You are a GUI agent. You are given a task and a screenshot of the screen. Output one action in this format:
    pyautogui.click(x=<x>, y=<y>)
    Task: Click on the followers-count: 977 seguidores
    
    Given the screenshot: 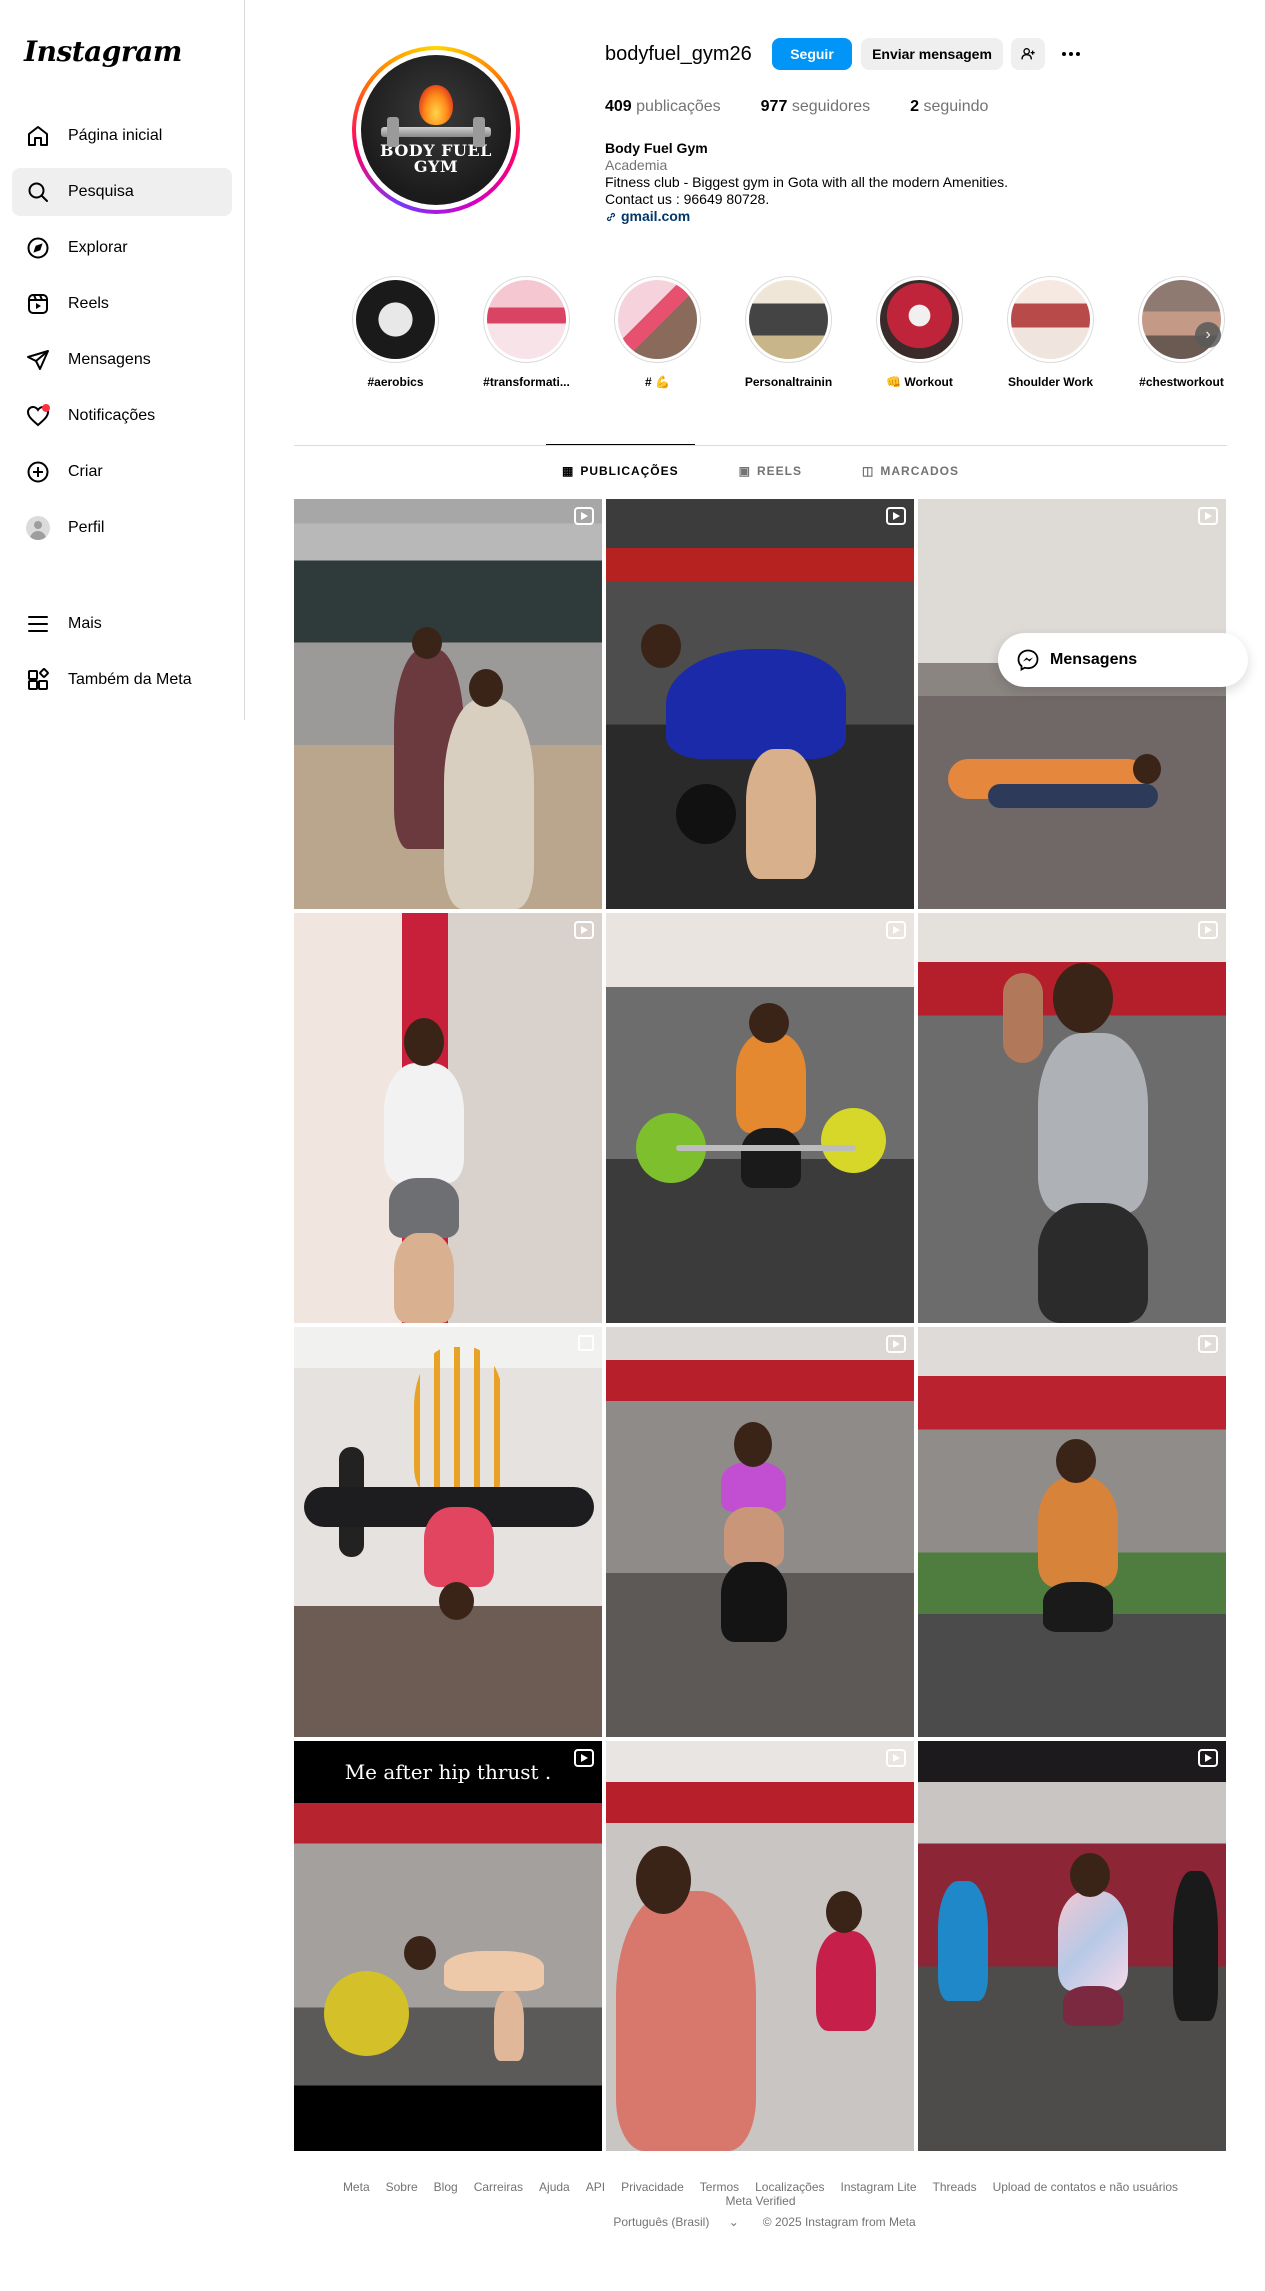 What is the action you would take?
    pyautogui.click(x=815, y=107)
    